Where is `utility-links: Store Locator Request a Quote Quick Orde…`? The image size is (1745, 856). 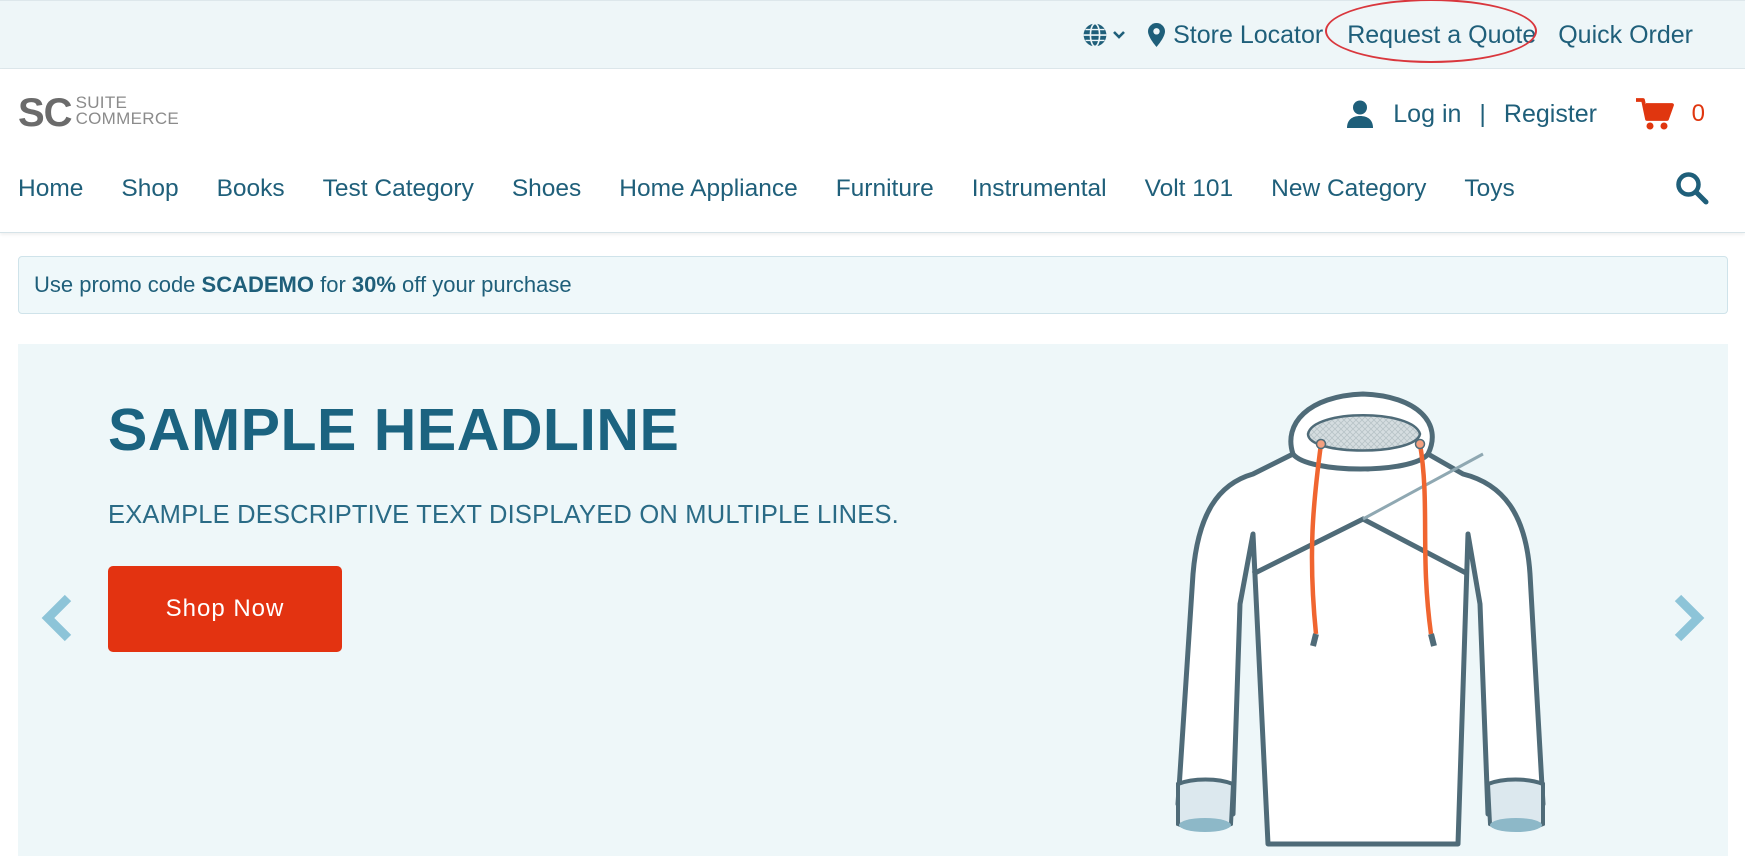 utility-links: Store Locator Request a Quote Quick Orde… is located at coordinates (1387, 34).